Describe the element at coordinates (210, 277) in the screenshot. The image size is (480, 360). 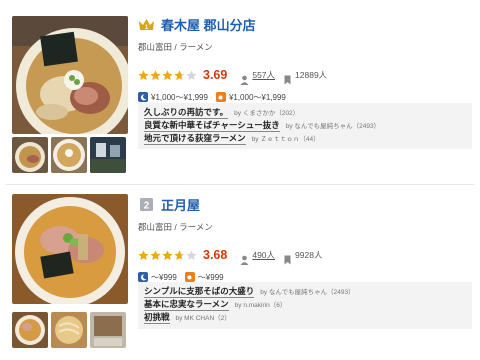
I see `lunch-price: ～¥999` at that location.